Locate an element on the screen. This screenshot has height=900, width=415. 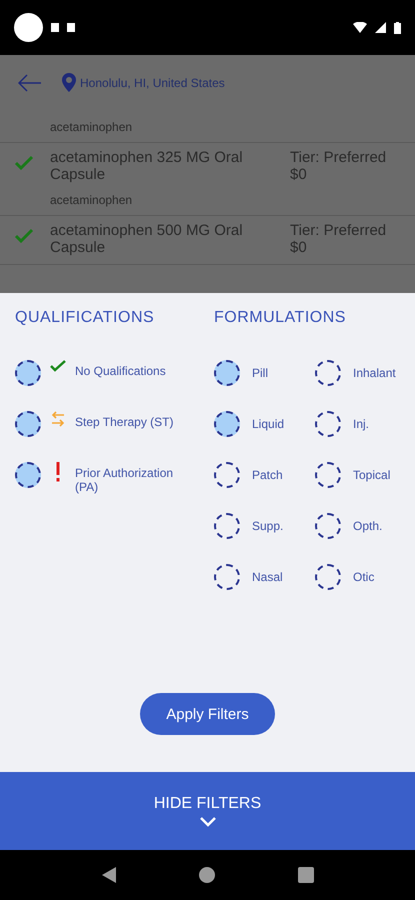
redaction-circle is located at coordinates (28, 27).